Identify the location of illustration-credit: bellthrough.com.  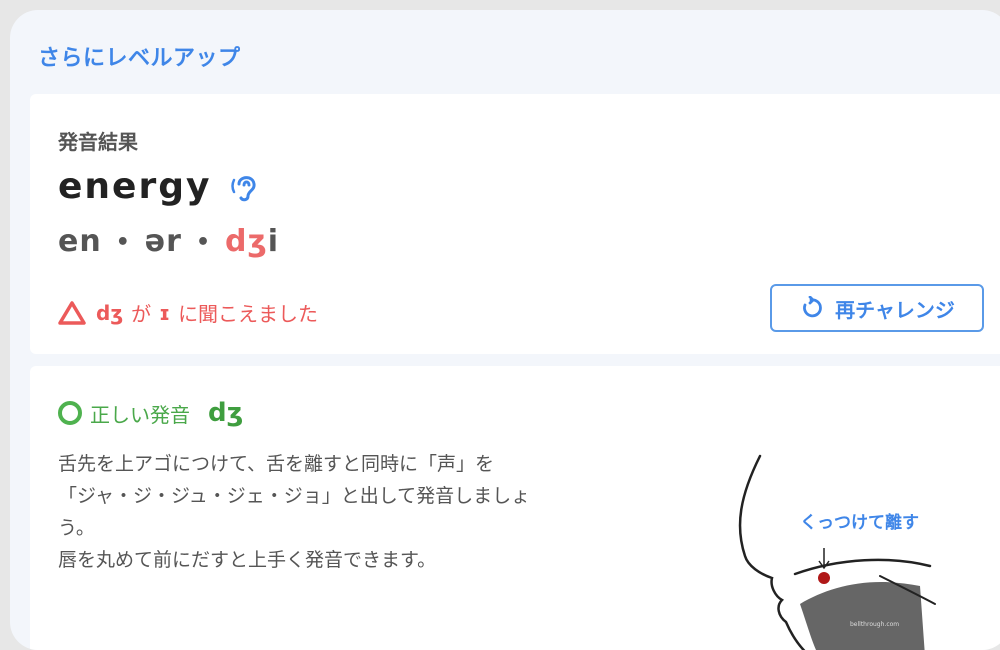
(874, 624).